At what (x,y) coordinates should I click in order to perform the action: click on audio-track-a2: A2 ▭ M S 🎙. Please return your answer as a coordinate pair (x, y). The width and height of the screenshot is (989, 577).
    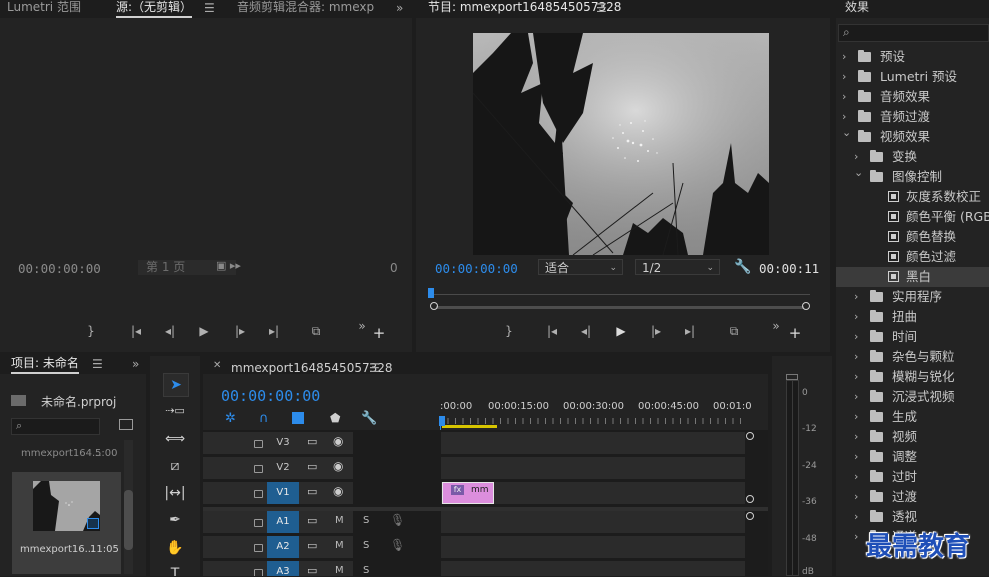
    Looking at the image, I should click on (485, 547).